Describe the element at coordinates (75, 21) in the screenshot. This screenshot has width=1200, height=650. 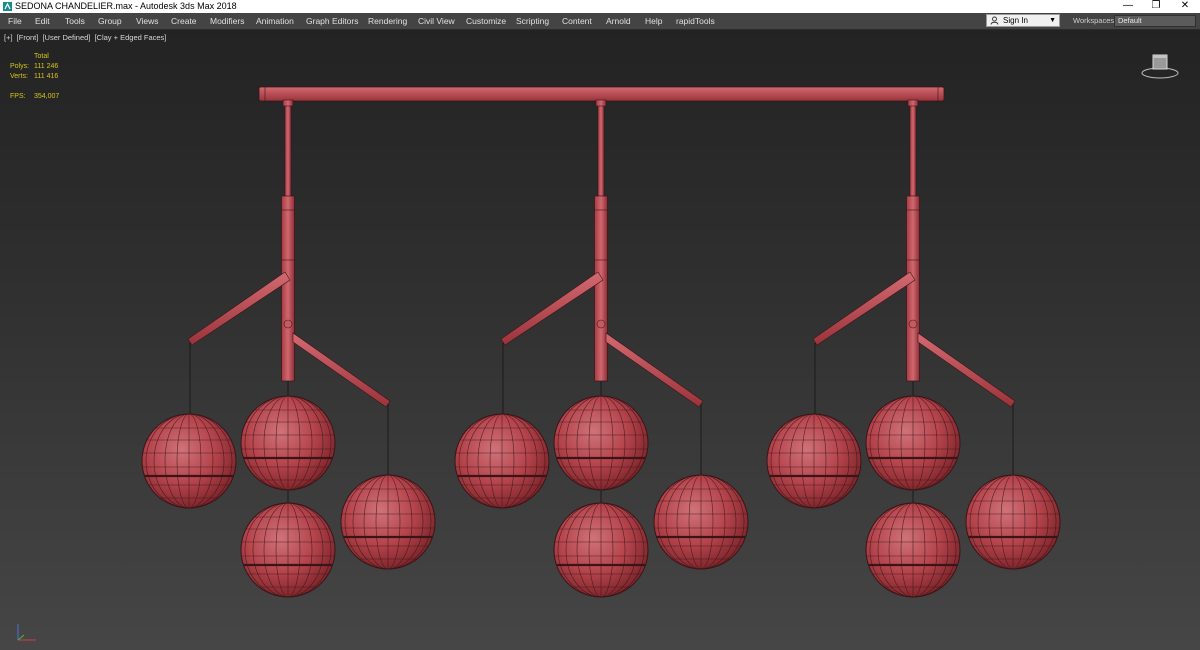
I see `menu-tools: Tools` at that location.